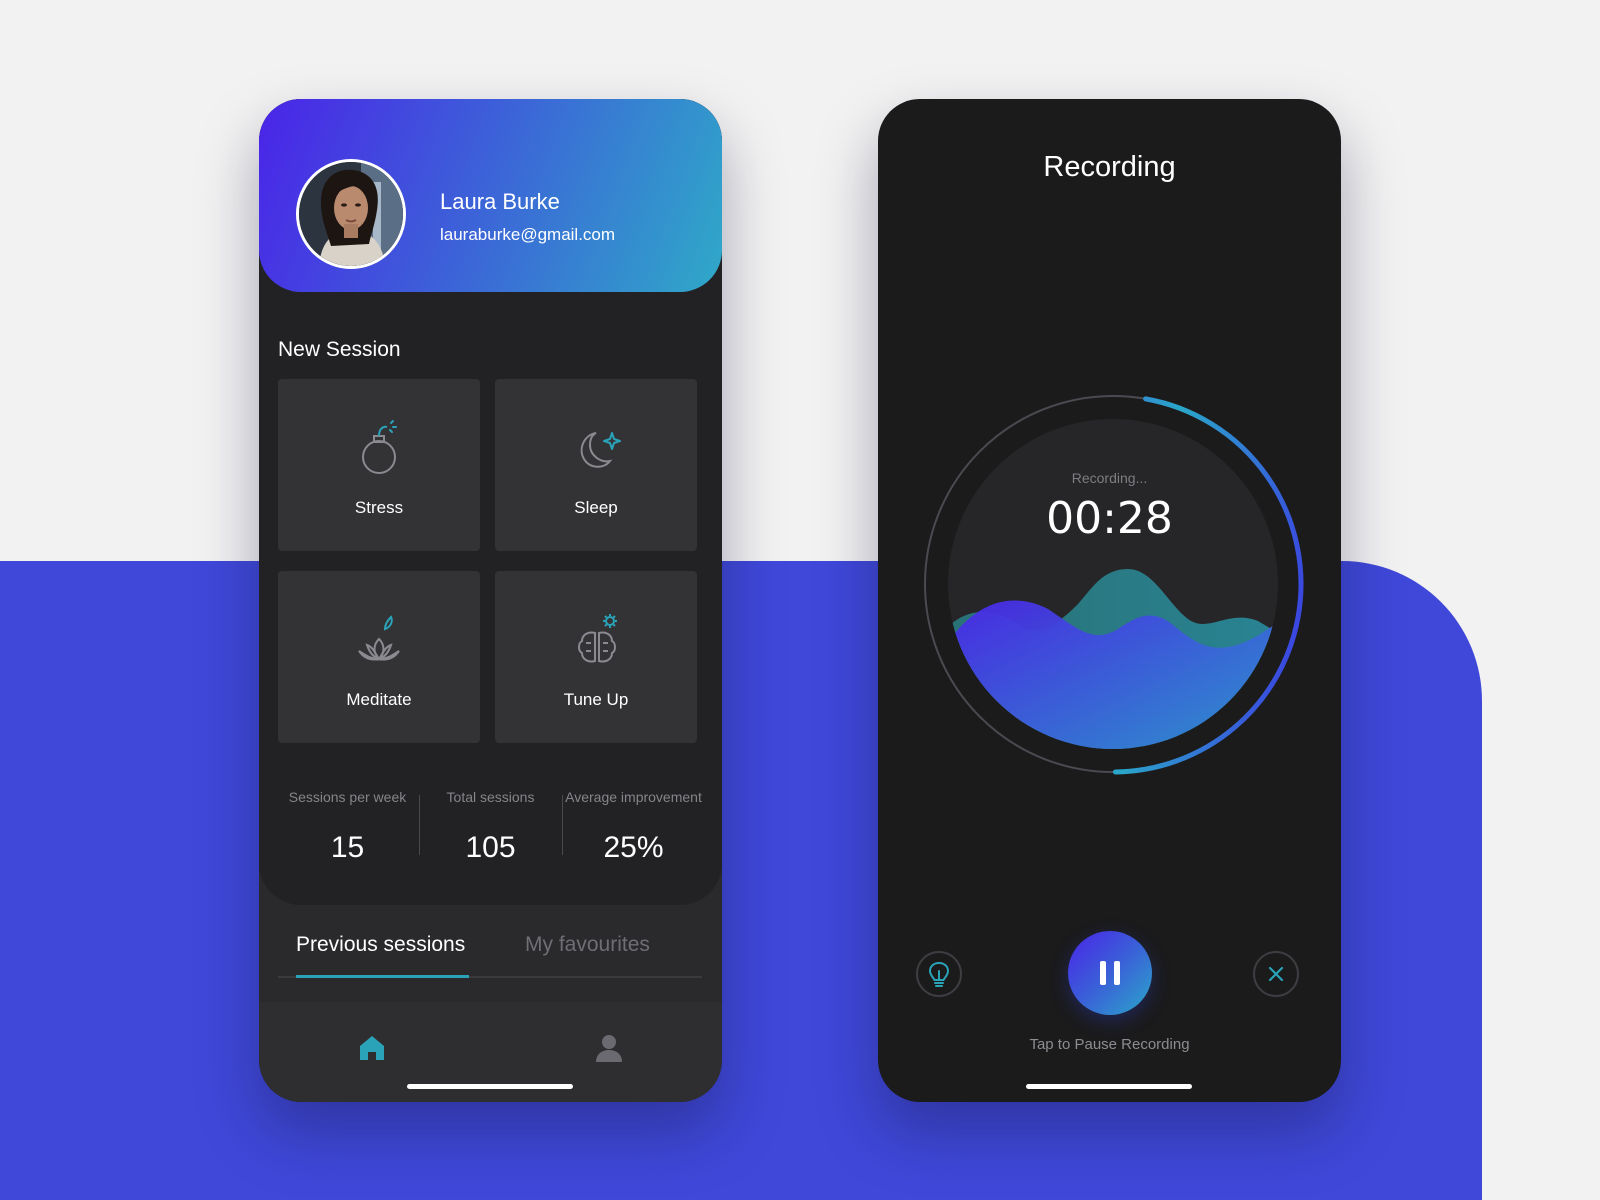 The height and width of the screenshot is (1200, 1600). I want to click on stat-value: 15, so click(347, 847).